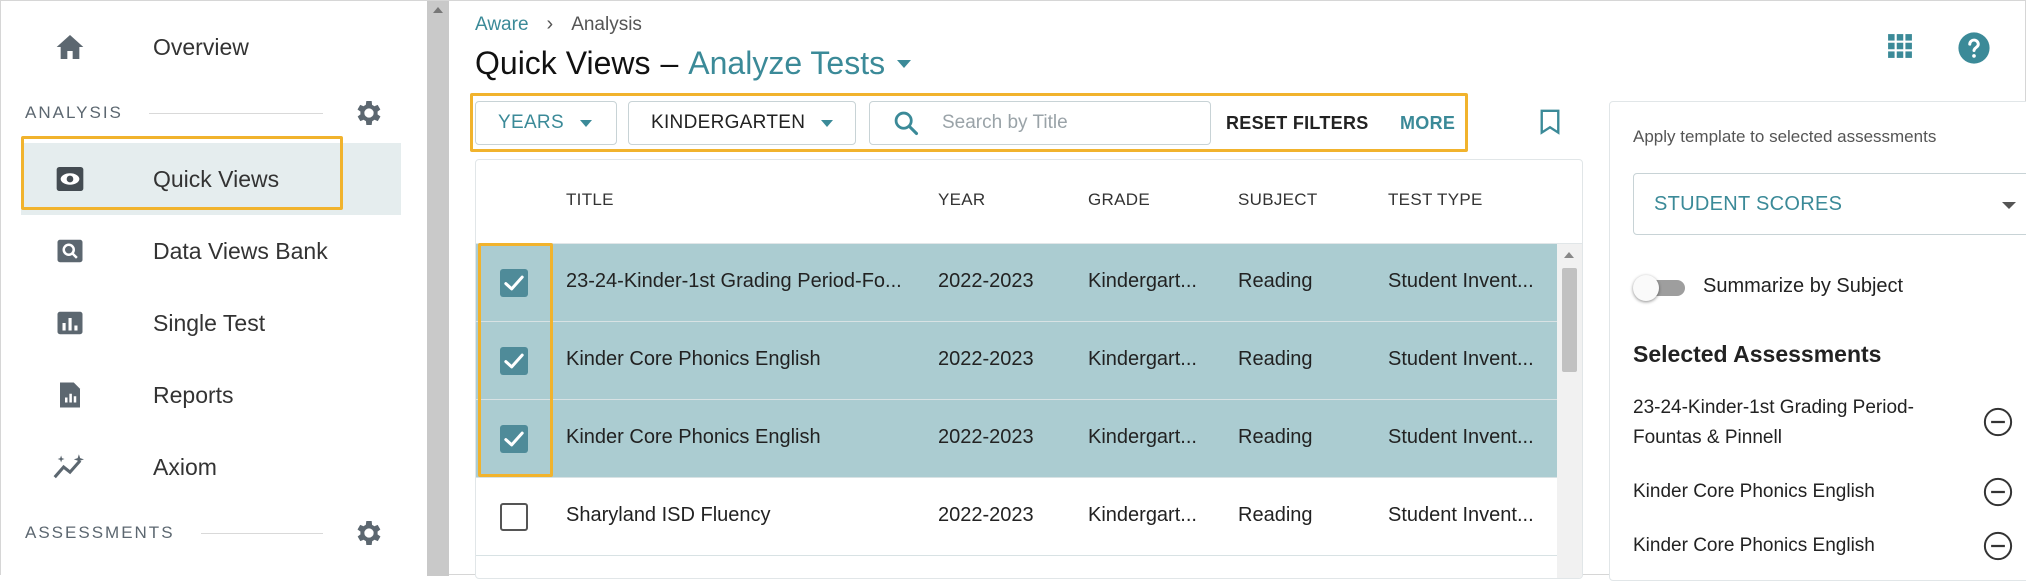 The image size is (2026, 581). Describe the element at coordinates (668, 515) in the screenshot. I see `cell-title: Sharyland ISD Fluency` at that location.